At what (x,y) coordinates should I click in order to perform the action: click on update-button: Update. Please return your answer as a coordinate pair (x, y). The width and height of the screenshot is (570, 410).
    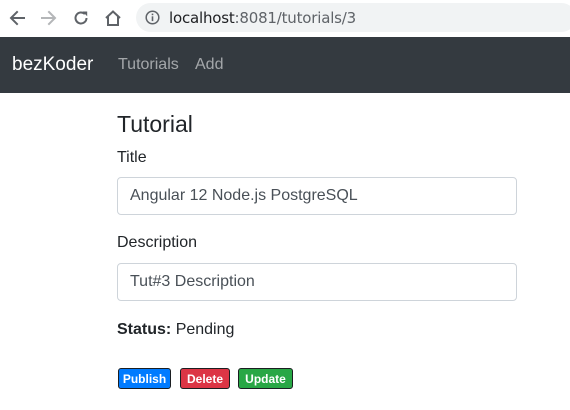
    Looking at the image, I should click on (265, 378).